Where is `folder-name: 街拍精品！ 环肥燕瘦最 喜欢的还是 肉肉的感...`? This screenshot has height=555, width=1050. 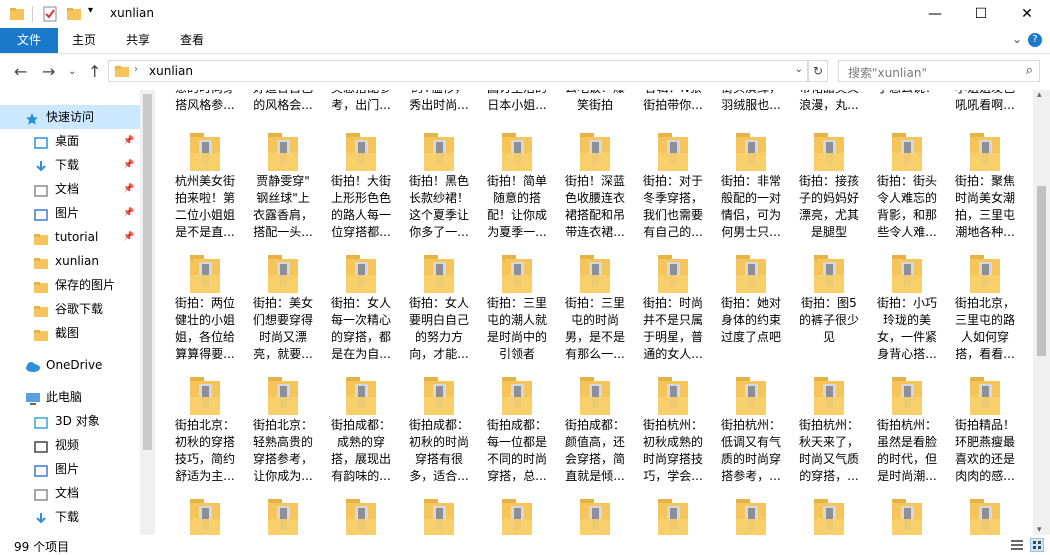
folder-name: 街拍精品！ 环肥燕瘦最 喜欢的还是 肉肉的感... is located at coordinates (985, 451).